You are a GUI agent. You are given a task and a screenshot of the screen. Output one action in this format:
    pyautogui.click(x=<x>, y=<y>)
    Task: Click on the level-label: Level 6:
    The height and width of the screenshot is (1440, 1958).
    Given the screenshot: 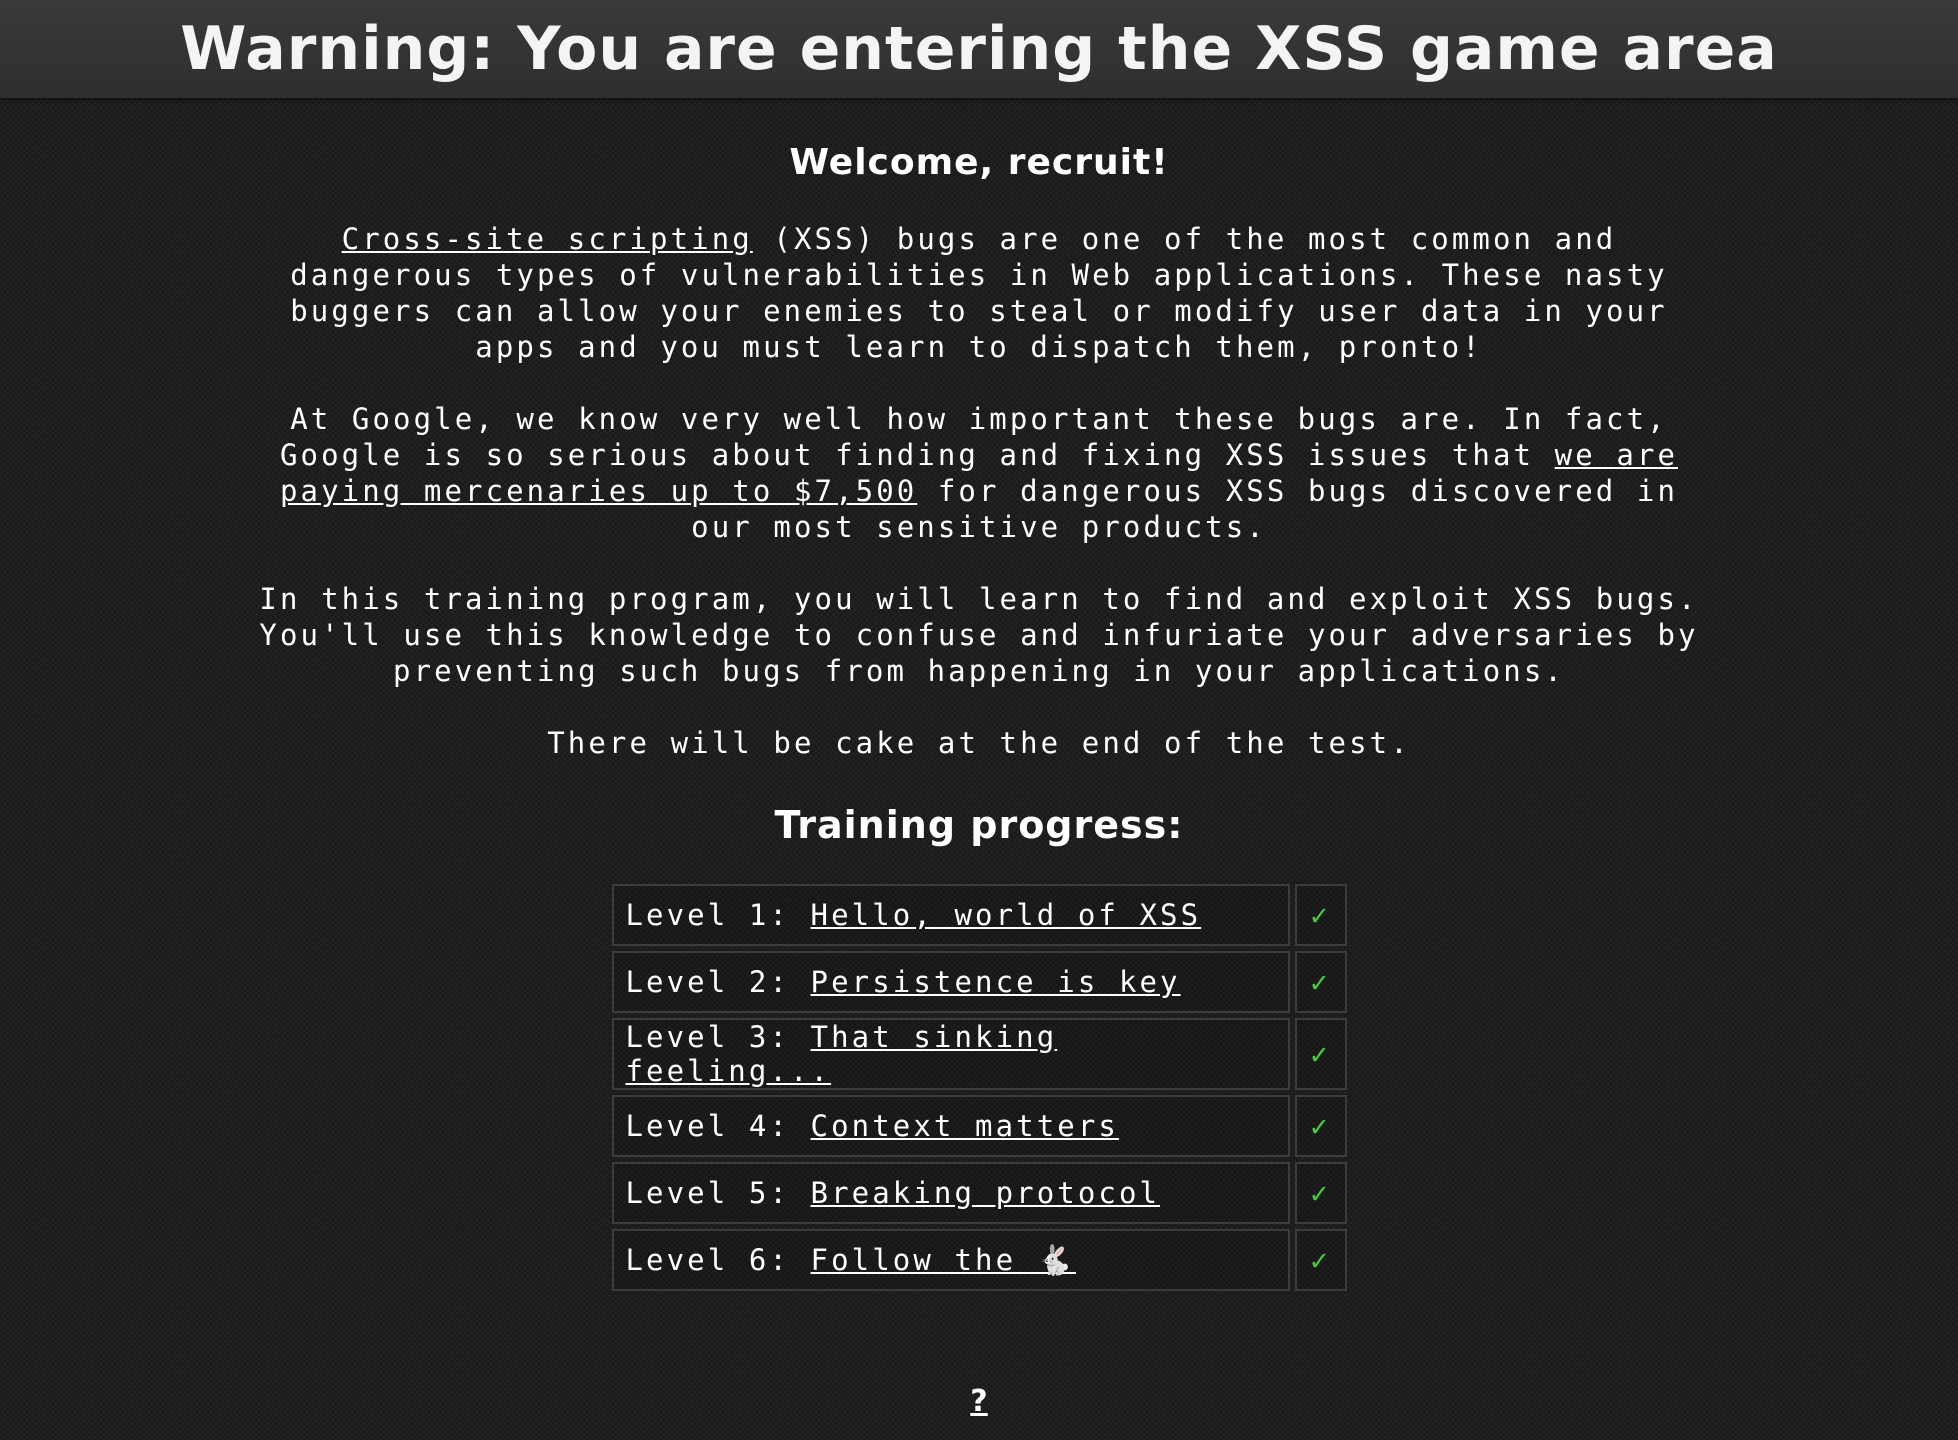 What is the action you would take?
    pyautogui.click(x=718, y=1259)
    